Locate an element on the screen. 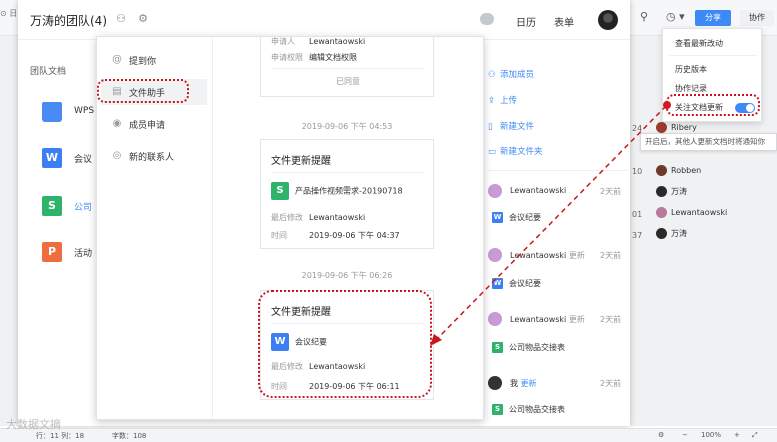  highlight-follow-toggle is located at coordinates (713, 105).